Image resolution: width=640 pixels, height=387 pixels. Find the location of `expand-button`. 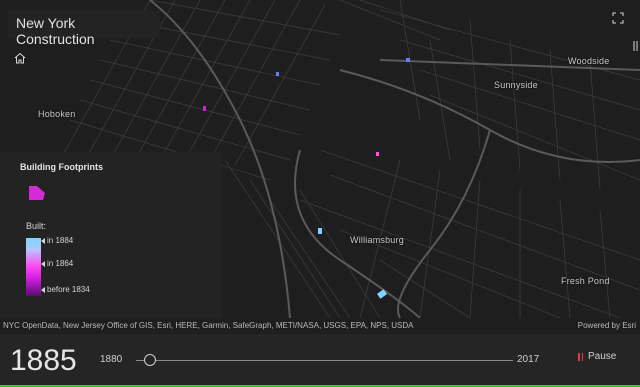

expand-button is located at coordinates (619, 18).